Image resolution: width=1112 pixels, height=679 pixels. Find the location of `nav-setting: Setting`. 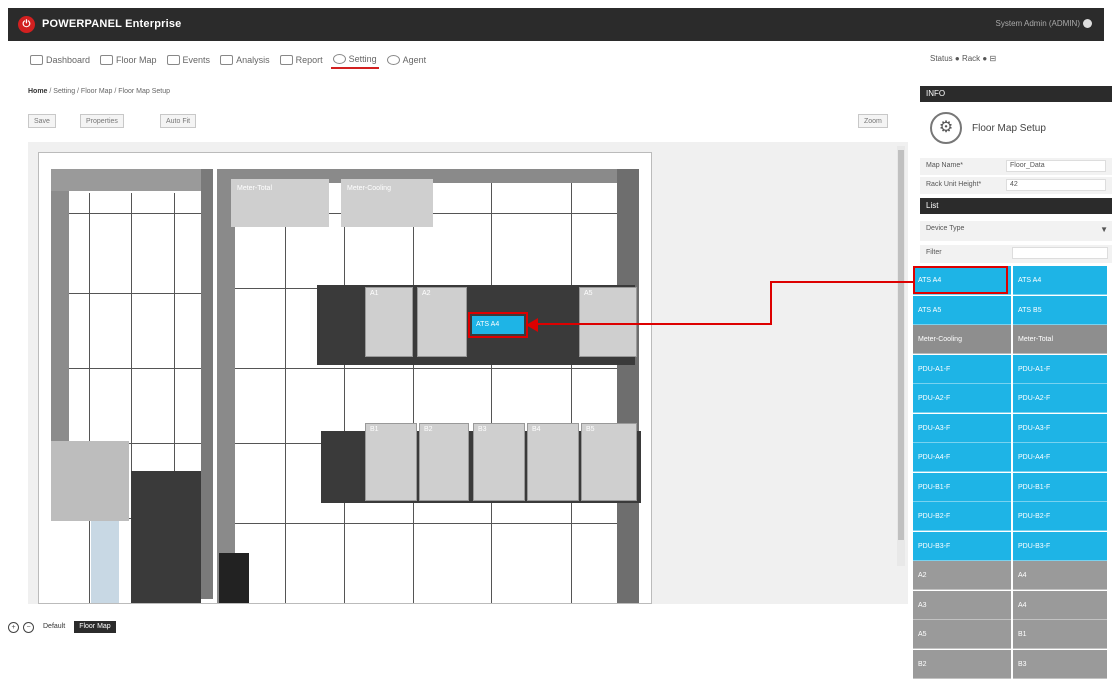

nav-setting: Setting is located at coordinates (354, 60).